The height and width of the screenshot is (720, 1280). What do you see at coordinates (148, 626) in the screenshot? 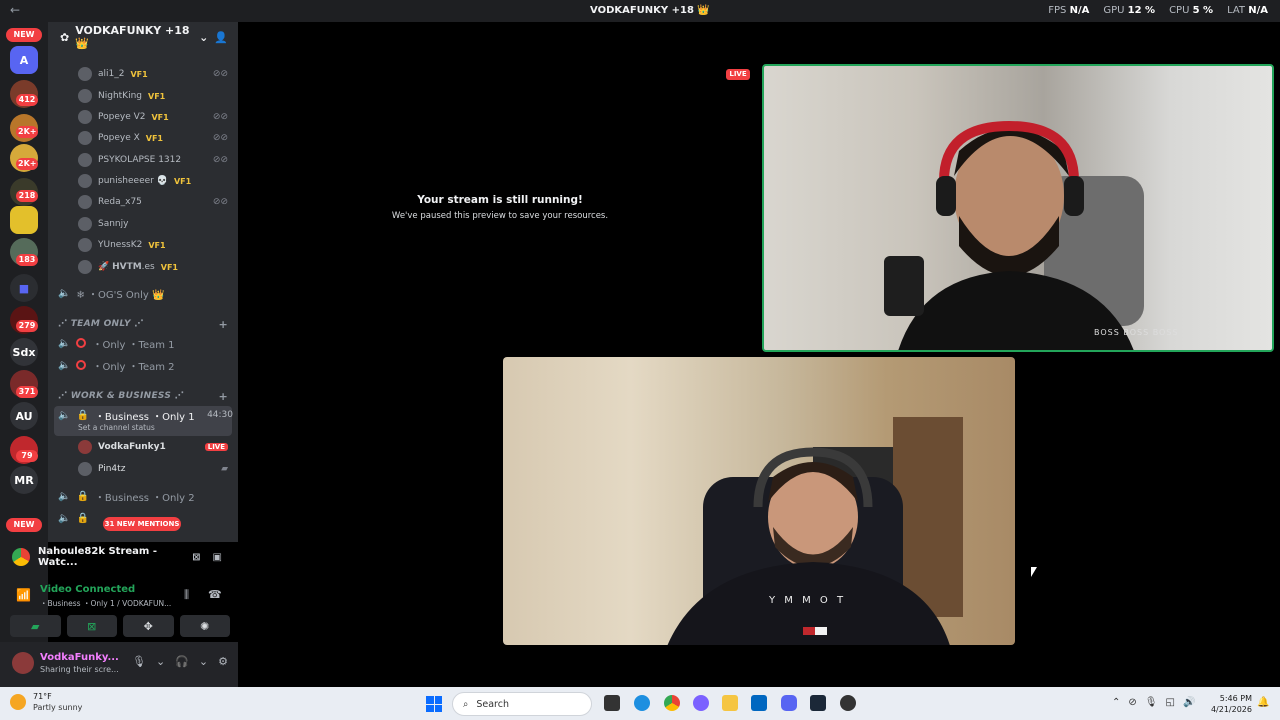
I see `activities-button: ✥` at bounding box center [148, 626].